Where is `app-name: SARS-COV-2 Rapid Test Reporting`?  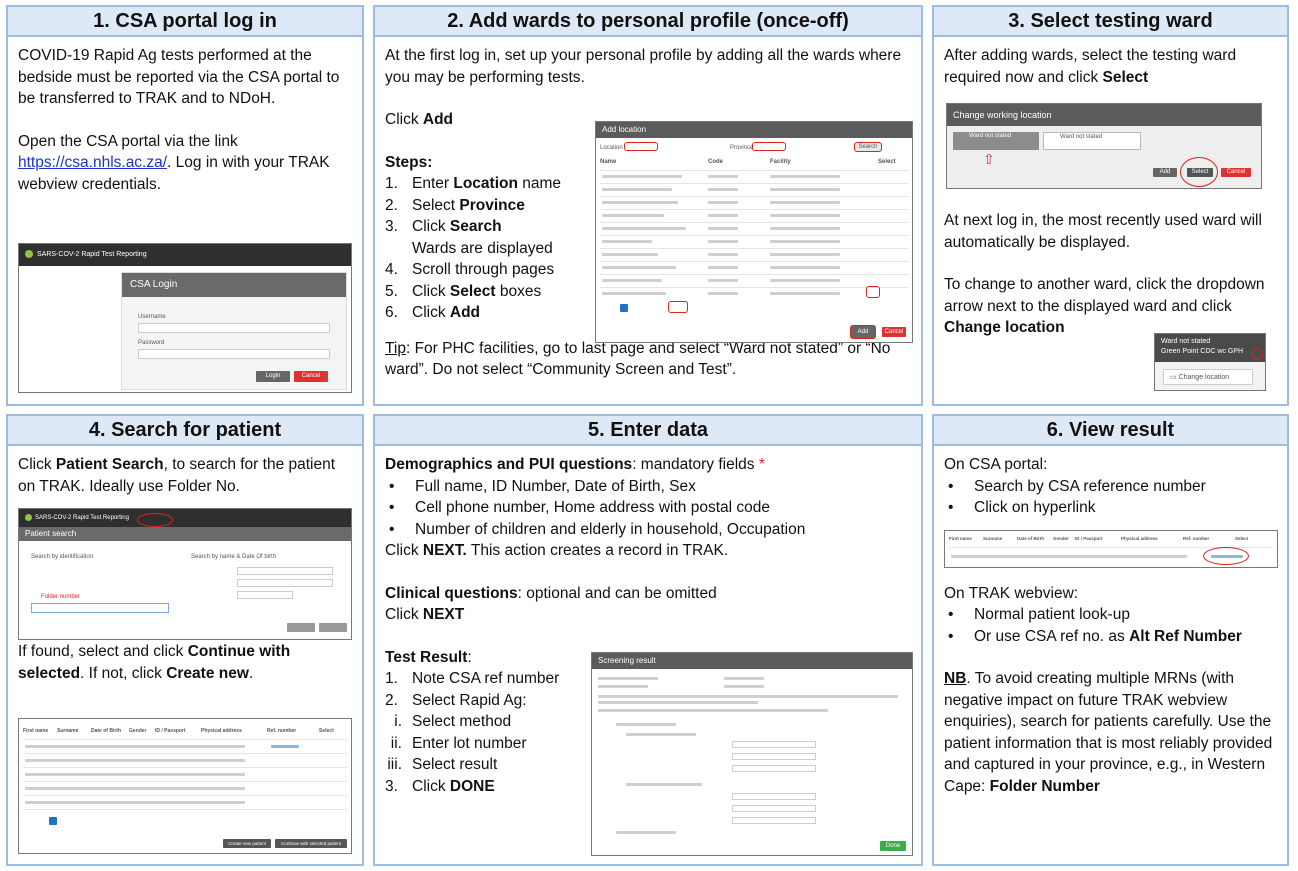
app-name: SARS-COV-2 Rapid Test Reporting is located at coordinates (92, 254).